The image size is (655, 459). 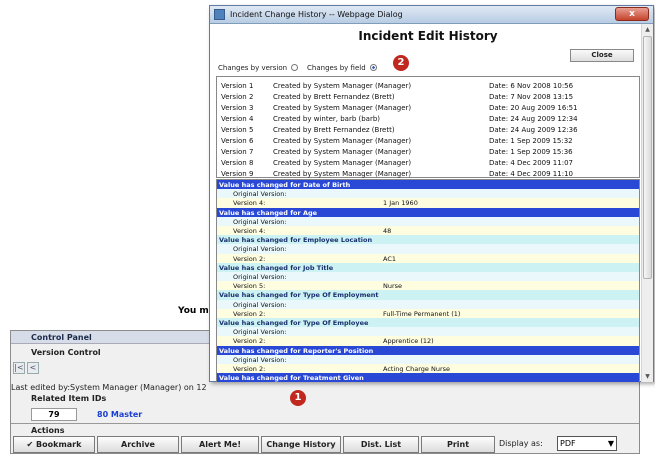 What do you see at coordinates (647, 157) in the screenshot?
I see `scrollbar-thumb` at bounding box center [647, 157].